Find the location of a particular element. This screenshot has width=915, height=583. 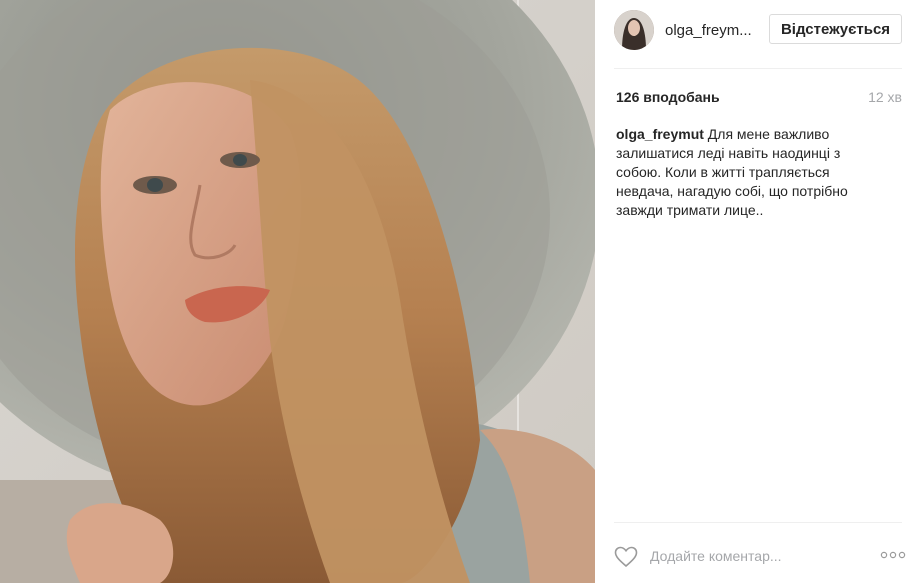

avatar-image is located at coordinates (634, 30).